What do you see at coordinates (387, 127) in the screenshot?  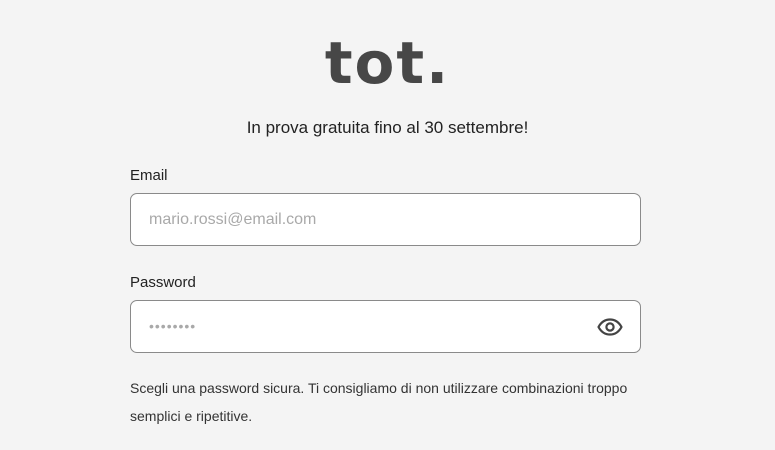 I see `trial-tagline: In prova gratuita fino al 30 settembre!` at bounding box center [387, 127].